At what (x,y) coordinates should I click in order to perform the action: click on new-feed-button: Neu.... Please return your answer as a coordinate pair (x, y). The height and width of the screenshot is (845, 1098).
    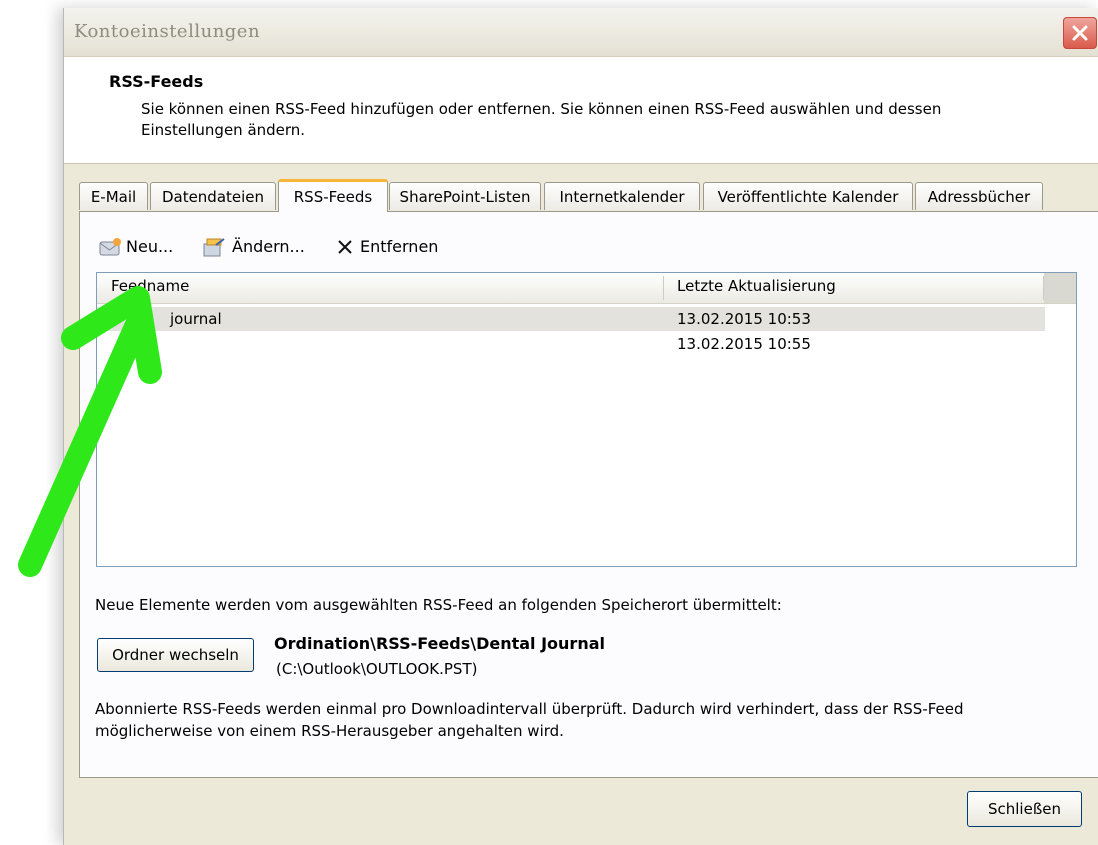
    Looking at the image, I should click on (145, 247).